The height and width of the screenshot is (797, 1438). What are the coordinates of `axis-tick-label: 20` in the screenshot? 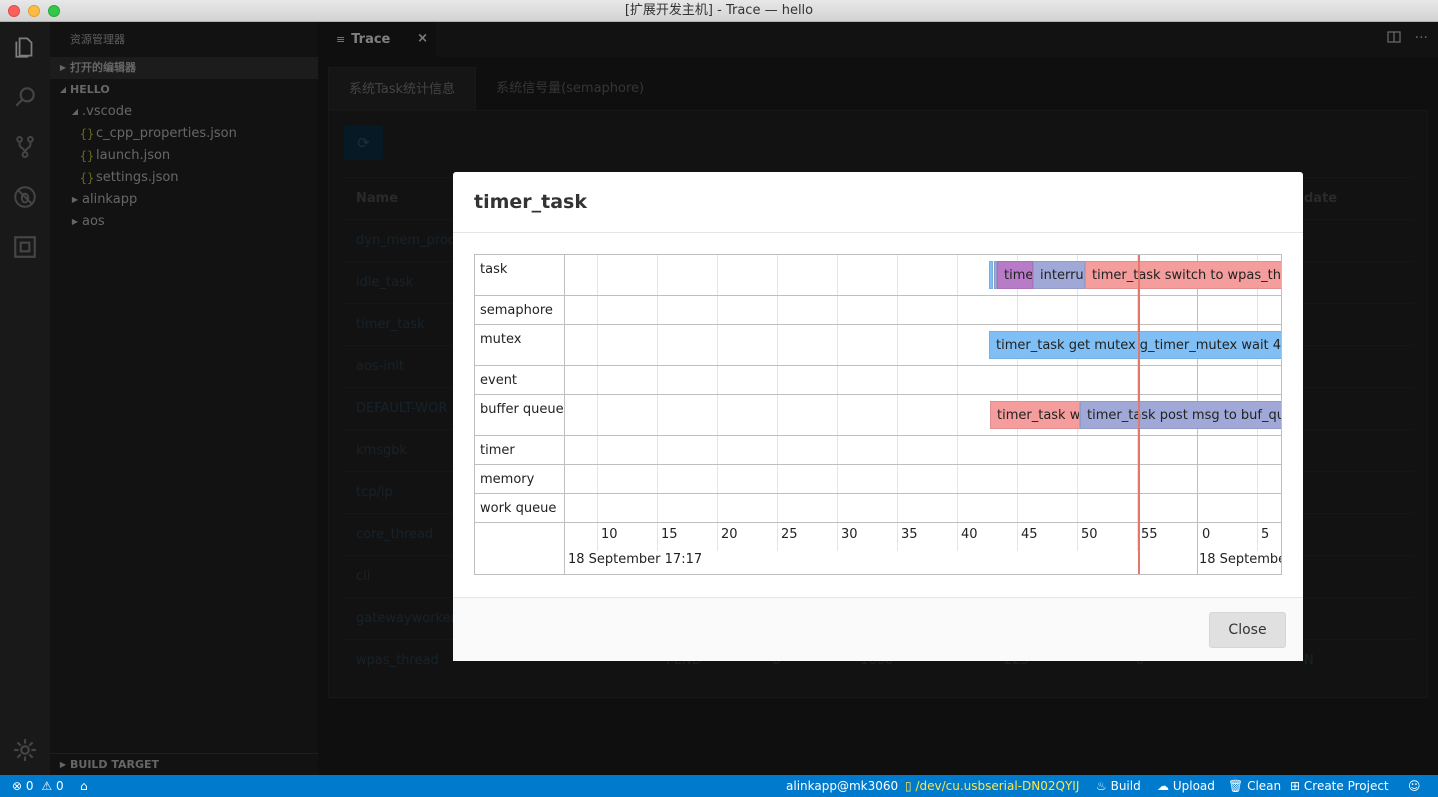 It's located at (729, 534).